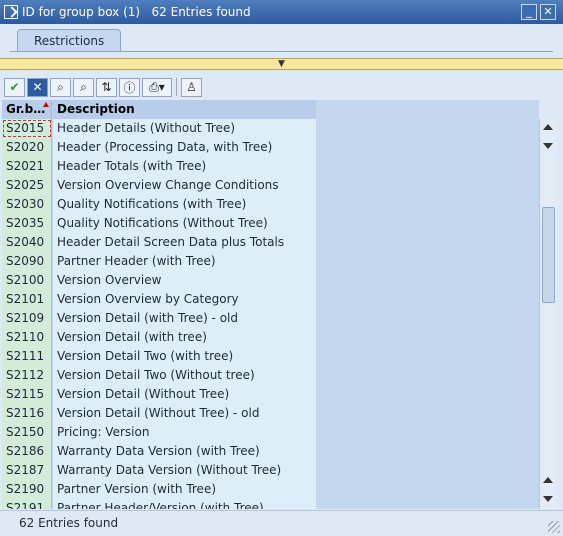 This screenshot has height=536, width=563. I want to click on tab-restrictions: Restrictions, so click(69, 40).